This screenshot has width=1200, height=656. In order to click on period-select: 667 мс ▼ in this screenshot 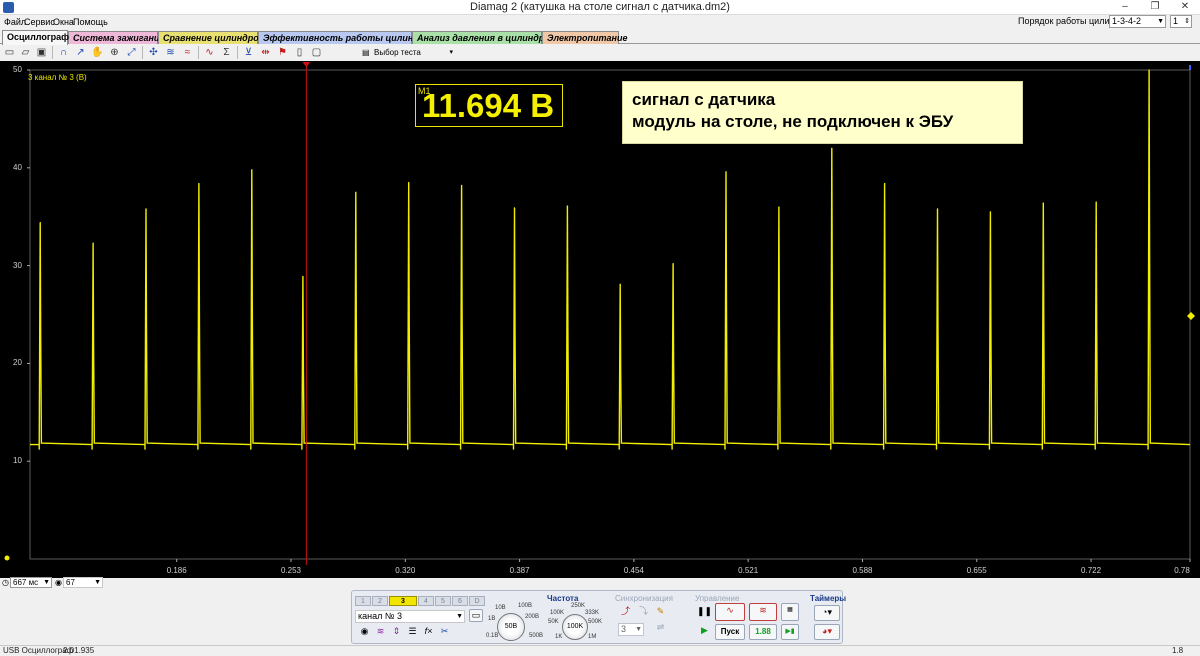, I will do `click(31, 582)`.